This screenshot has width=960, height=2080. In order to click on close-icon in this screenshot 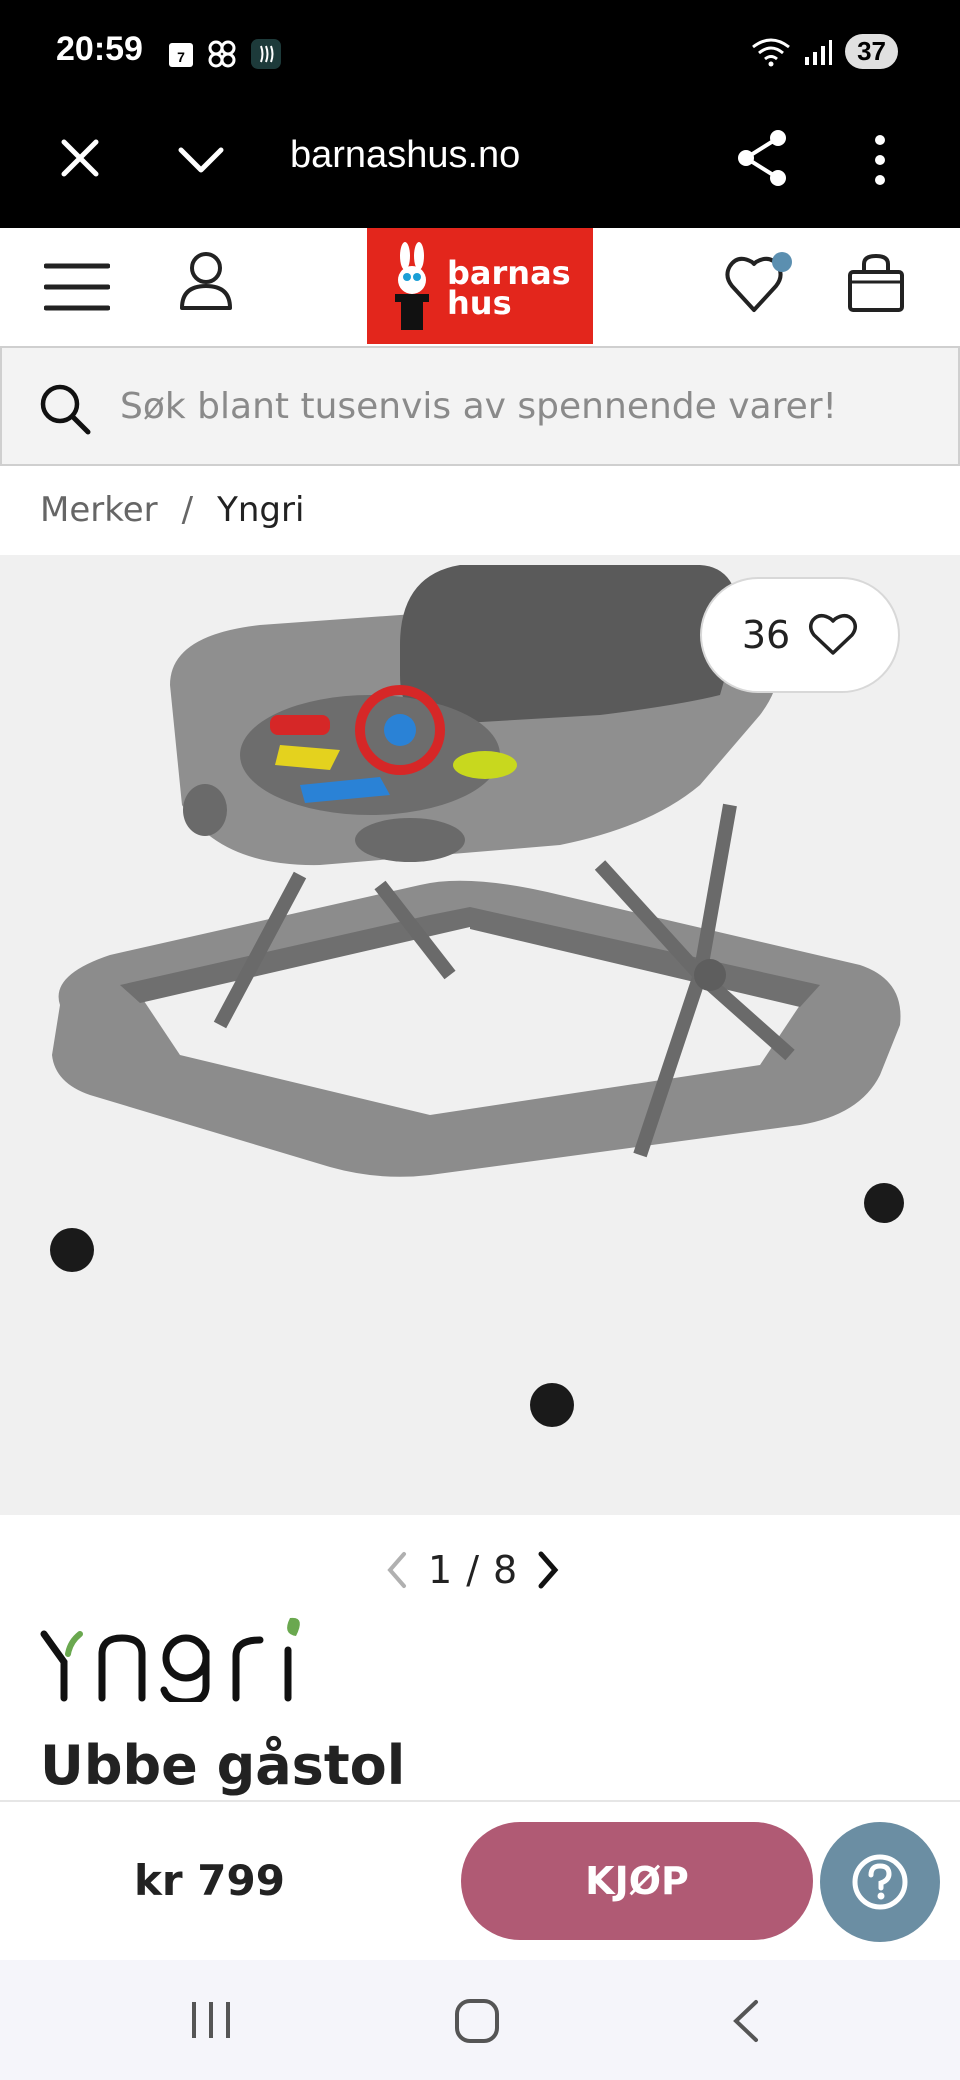, I will do `click(80, 158)`.